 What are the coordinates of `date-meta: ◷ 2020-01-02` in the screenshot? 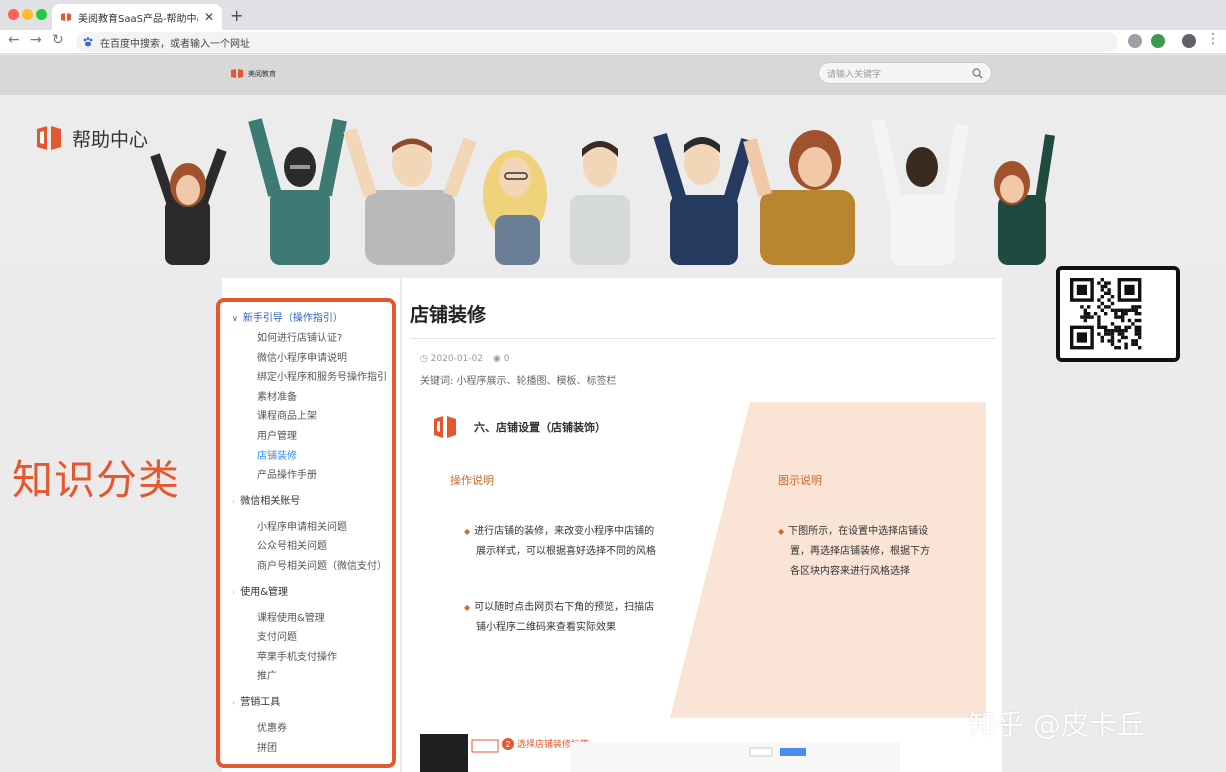 It's located at (451, 359).